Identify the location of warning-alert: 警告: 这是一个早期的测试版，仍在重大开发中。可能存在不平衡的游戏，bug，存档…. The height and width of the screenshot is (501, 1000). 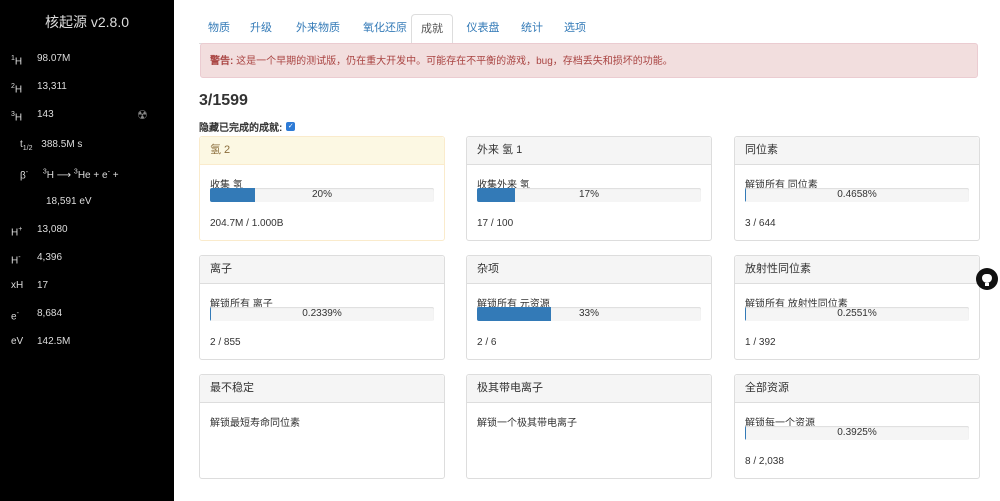
(589, 60).